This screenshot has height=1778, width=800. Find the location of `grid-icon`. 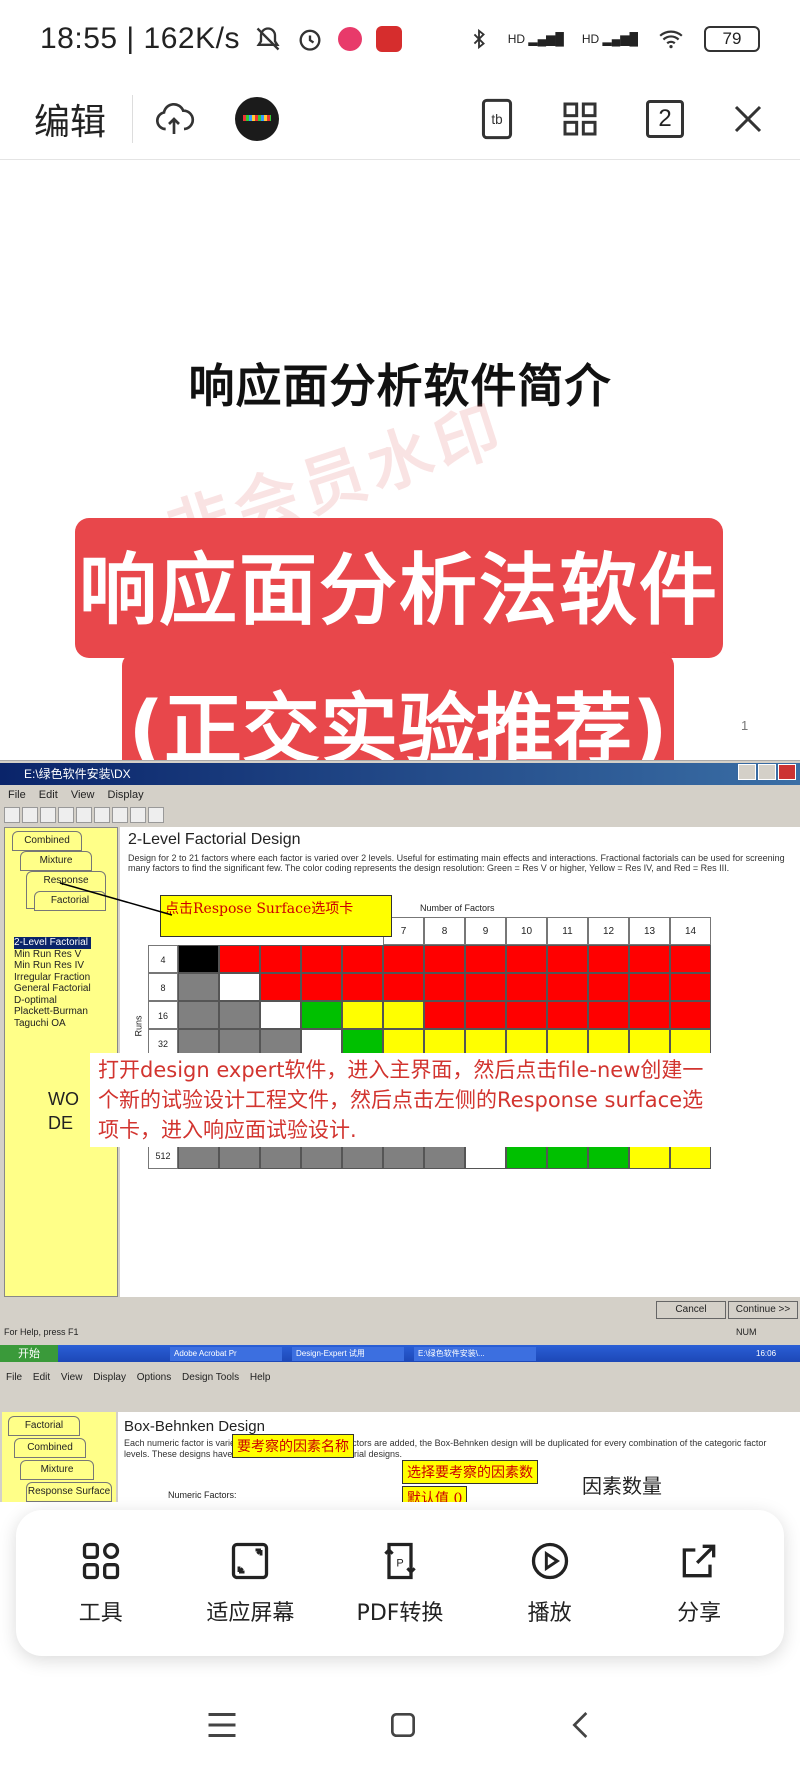

grid-icon is located at coordinates (580, 119).